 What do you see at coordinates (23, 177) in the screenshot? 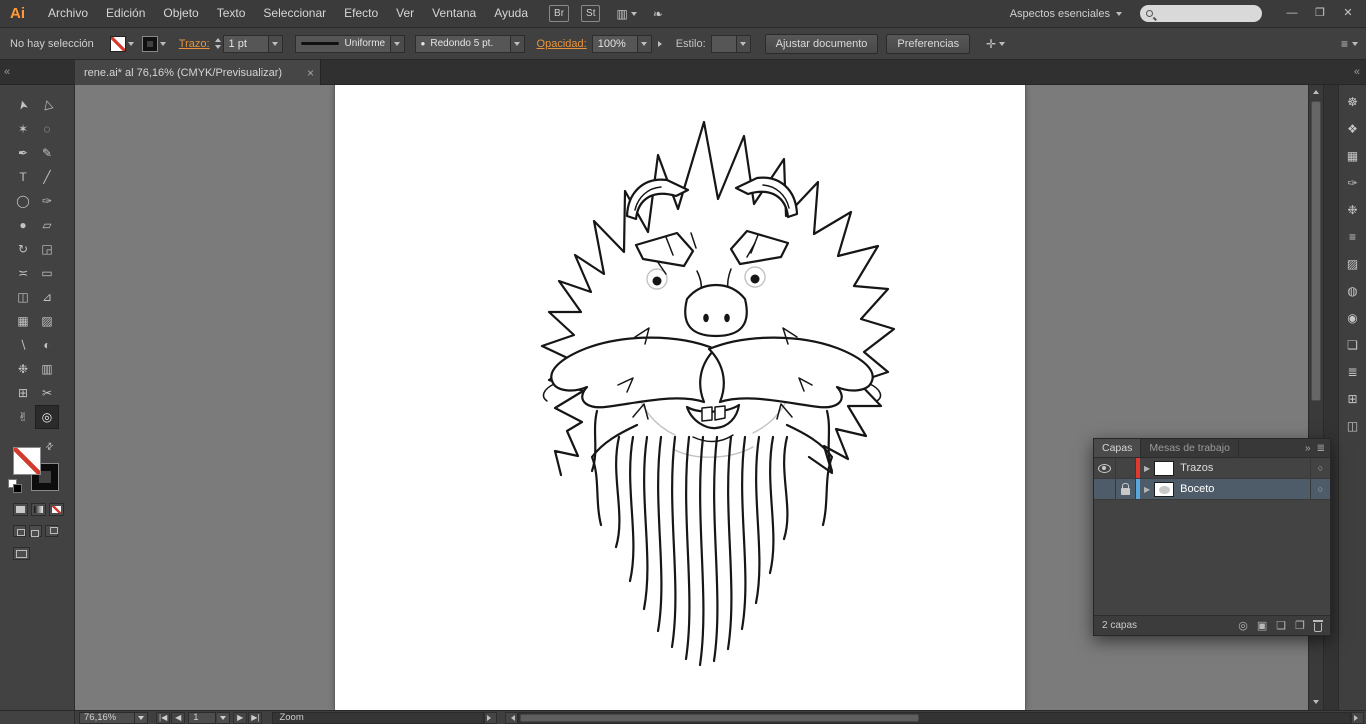
I see `type-tool: T` at bounding box center [23, 177].